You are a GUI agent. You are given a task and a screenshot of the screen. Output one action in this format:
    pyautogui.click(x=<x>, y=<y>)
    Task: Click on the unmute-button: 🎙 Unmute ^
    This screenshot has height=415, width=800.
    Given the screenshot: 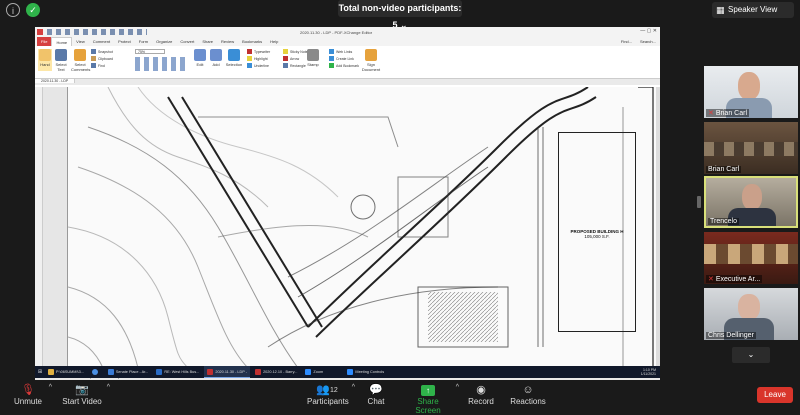 What is the action you would take?
    pyautogui.click(x=32, y=395)
    